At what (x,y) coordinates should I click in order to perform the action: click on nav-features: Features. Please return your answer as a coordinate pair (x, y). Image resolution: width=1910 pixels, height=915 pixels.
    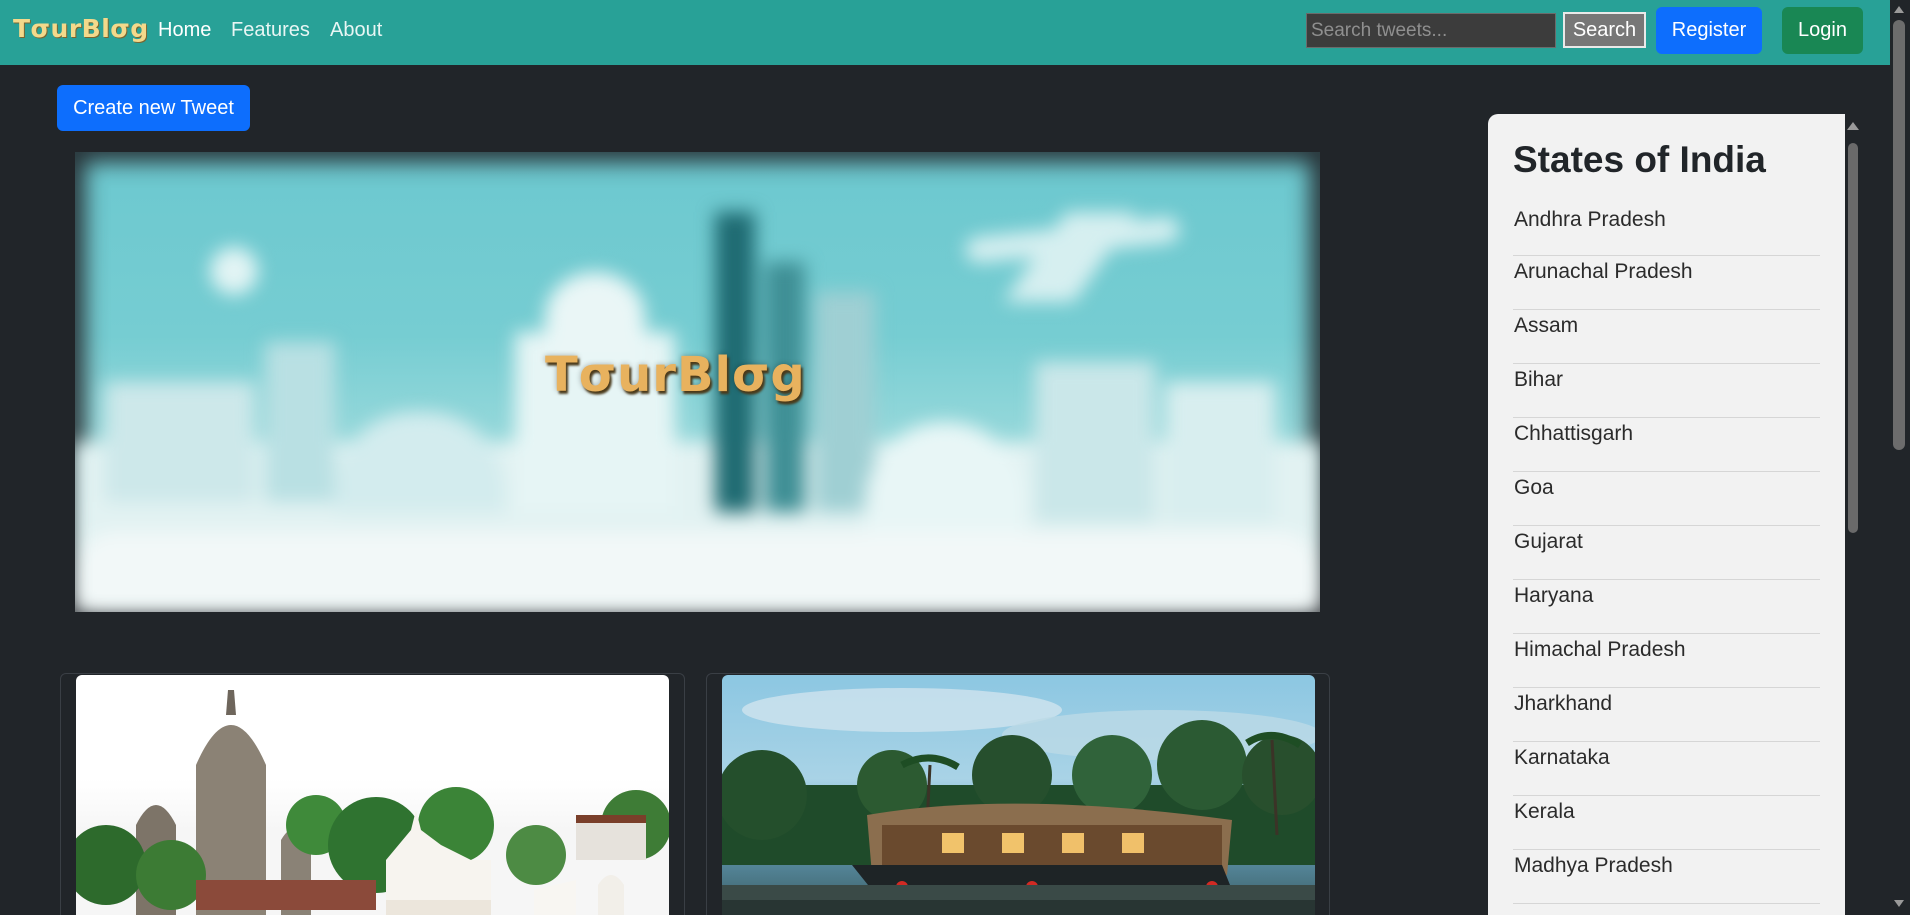
    Looking at the image, I should click on (270, 30).